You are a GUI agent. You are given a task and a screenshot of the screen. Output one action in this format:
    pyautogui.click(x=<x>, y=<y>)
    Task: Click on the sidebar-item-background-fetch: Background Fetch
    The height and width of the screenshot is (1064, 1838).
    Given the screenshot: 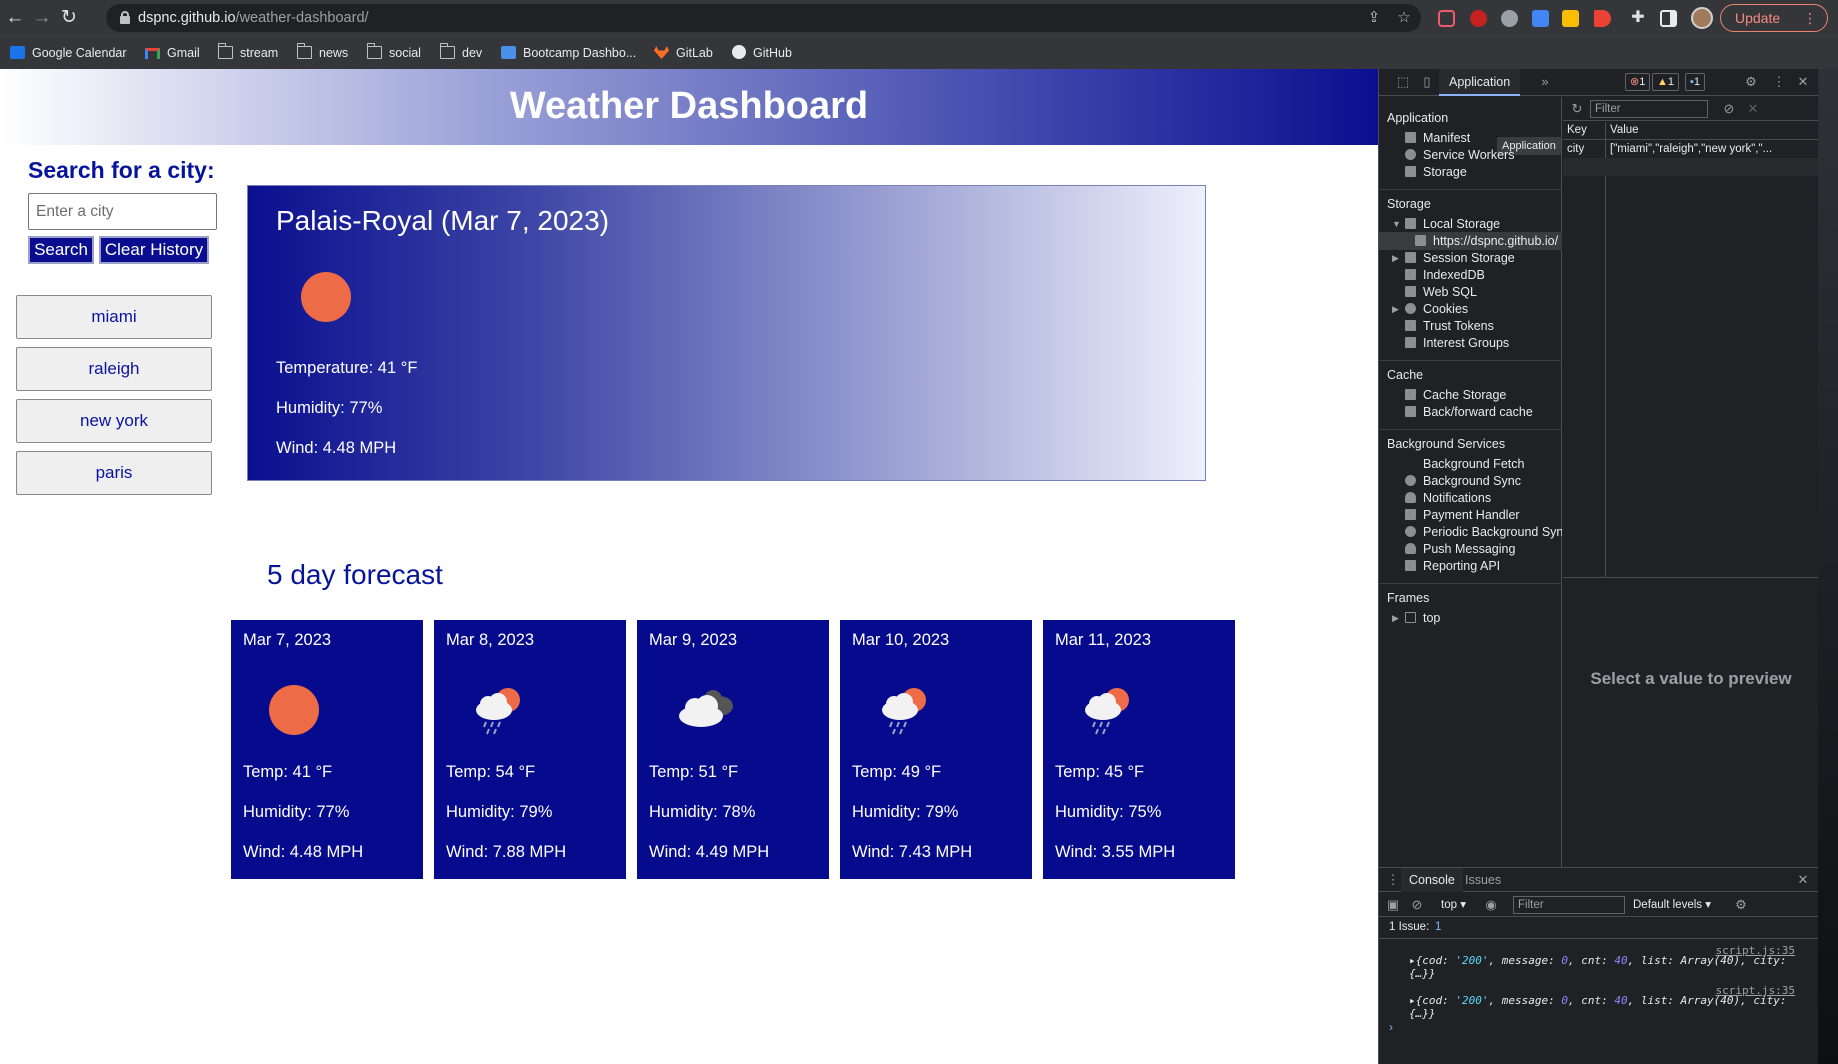 What is the action you would take?
    pyautogui.click(x=1464, y=464)
    